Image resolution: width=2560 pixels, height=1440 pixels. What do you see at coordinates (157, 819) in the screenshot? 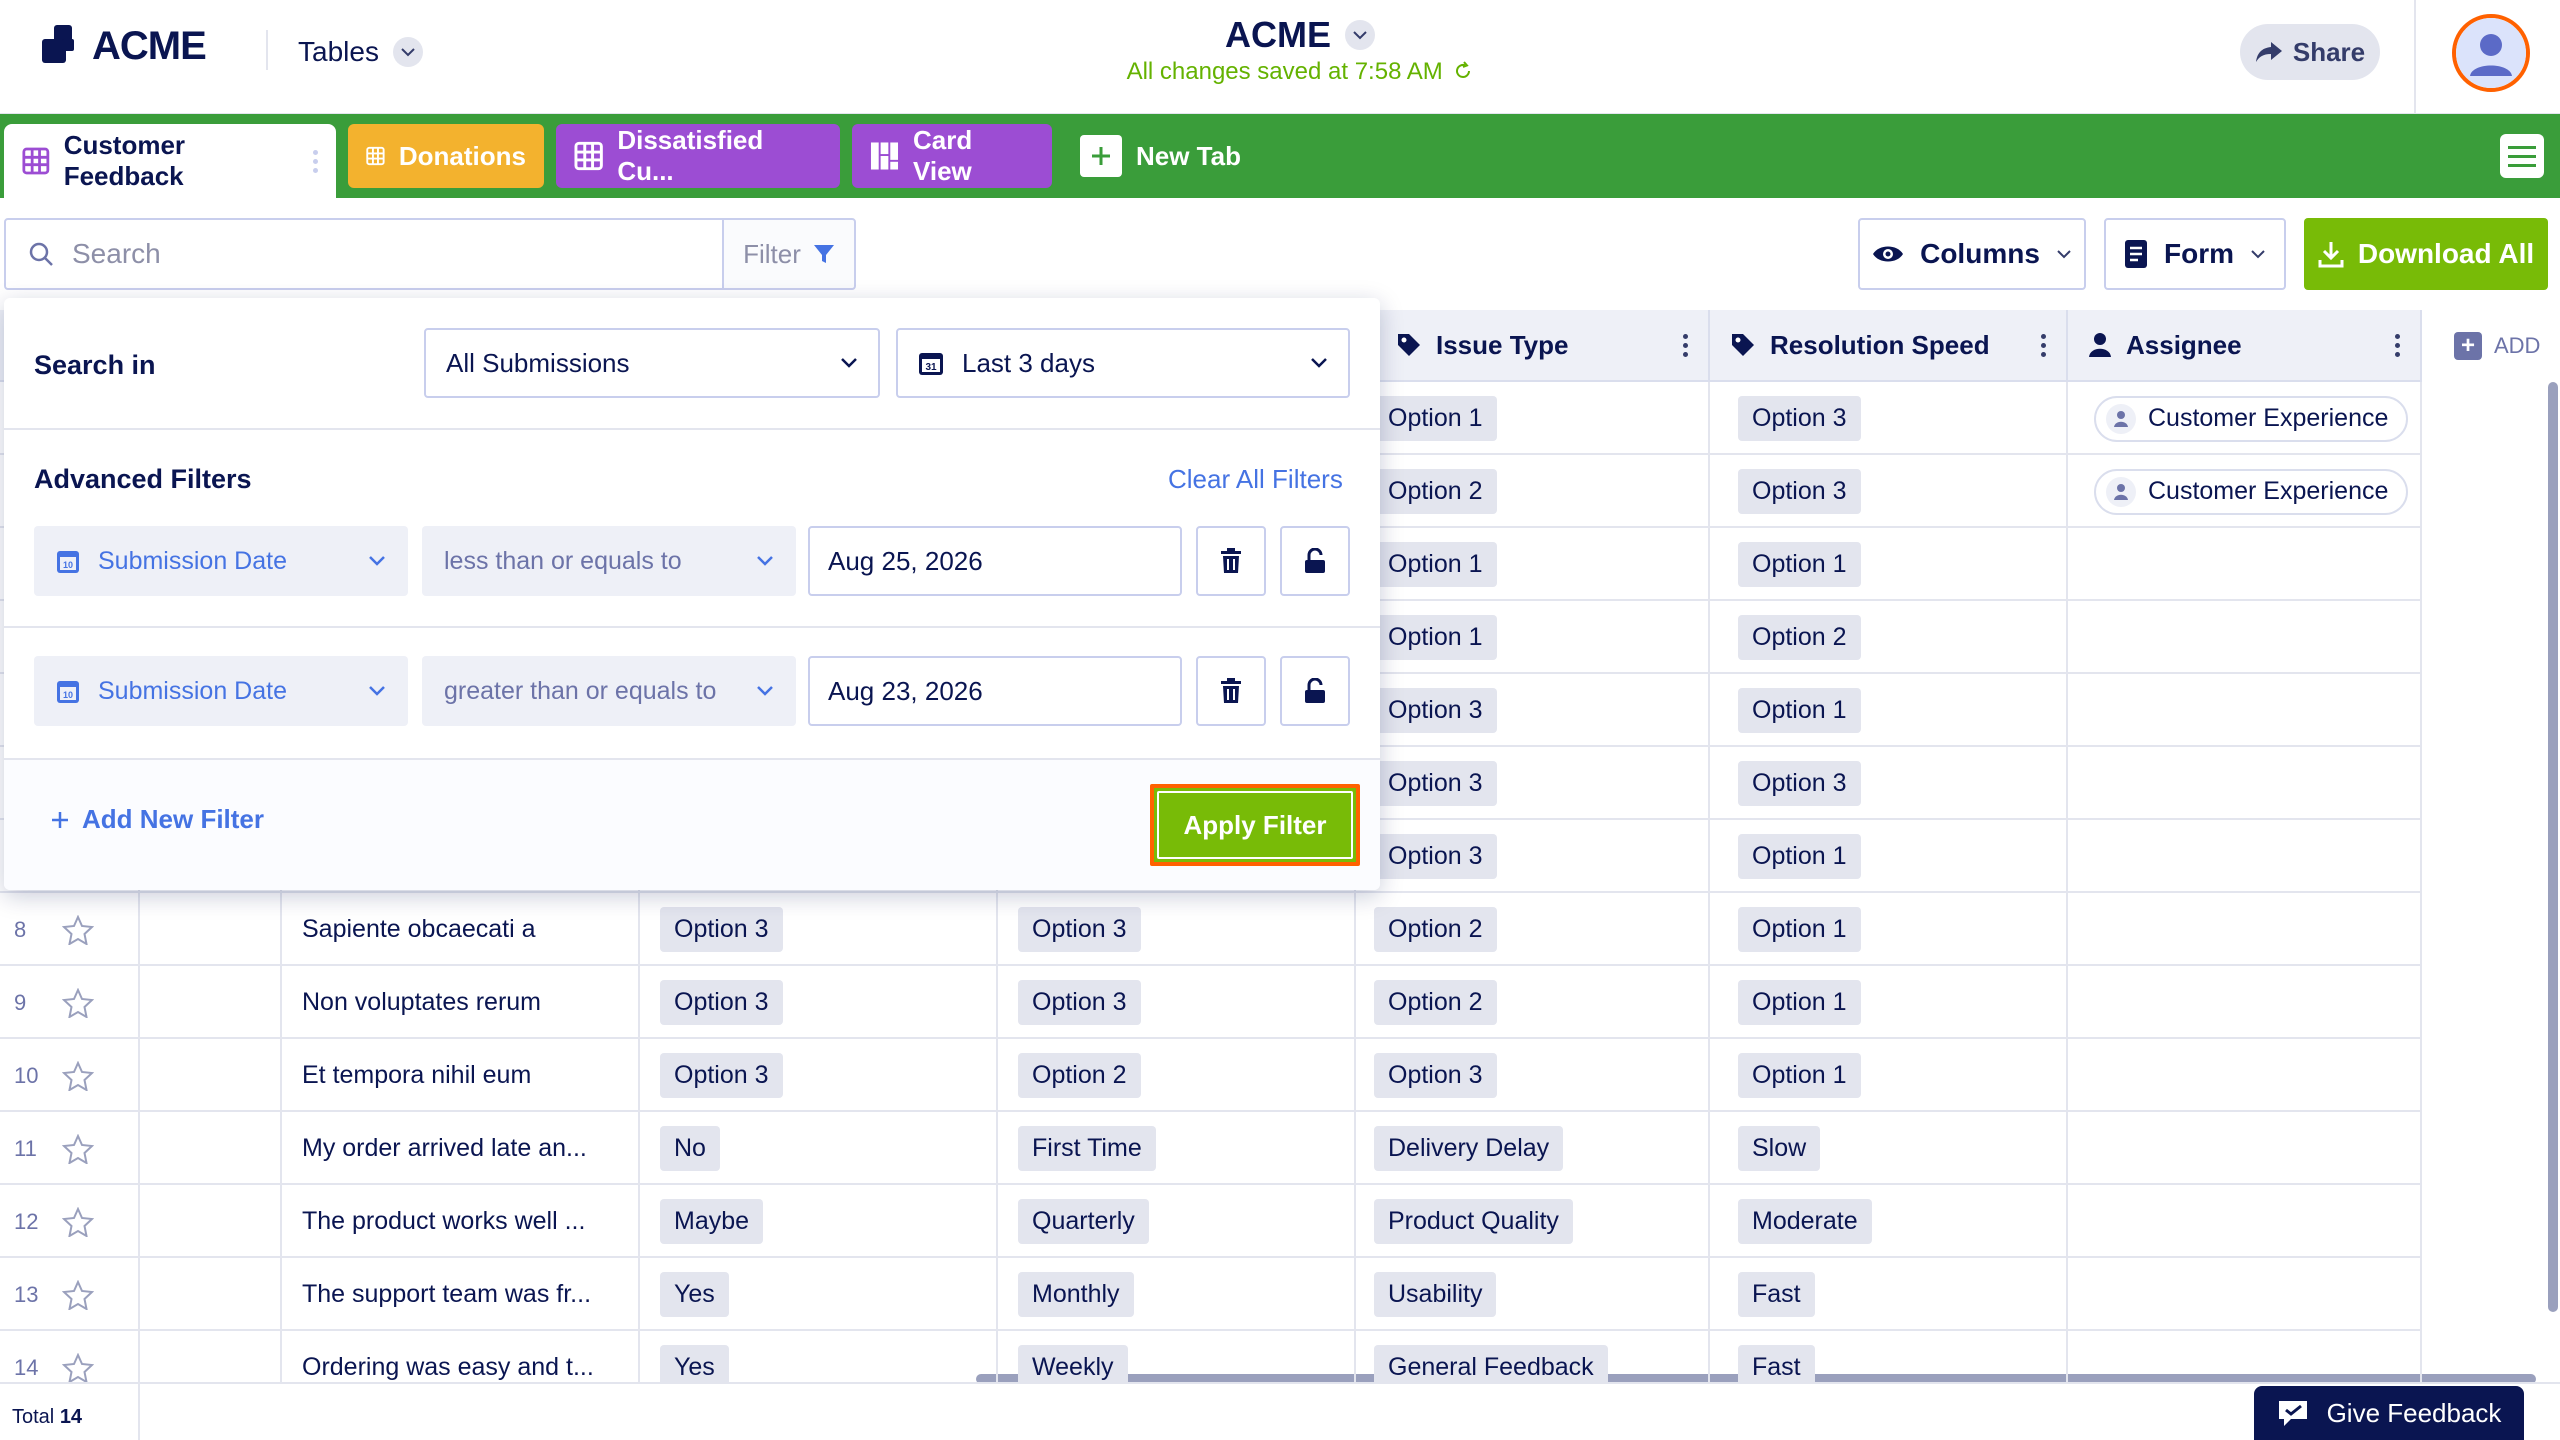
I see `add-new-filter-button: Add New Filter` at bounding box center [157, 819].